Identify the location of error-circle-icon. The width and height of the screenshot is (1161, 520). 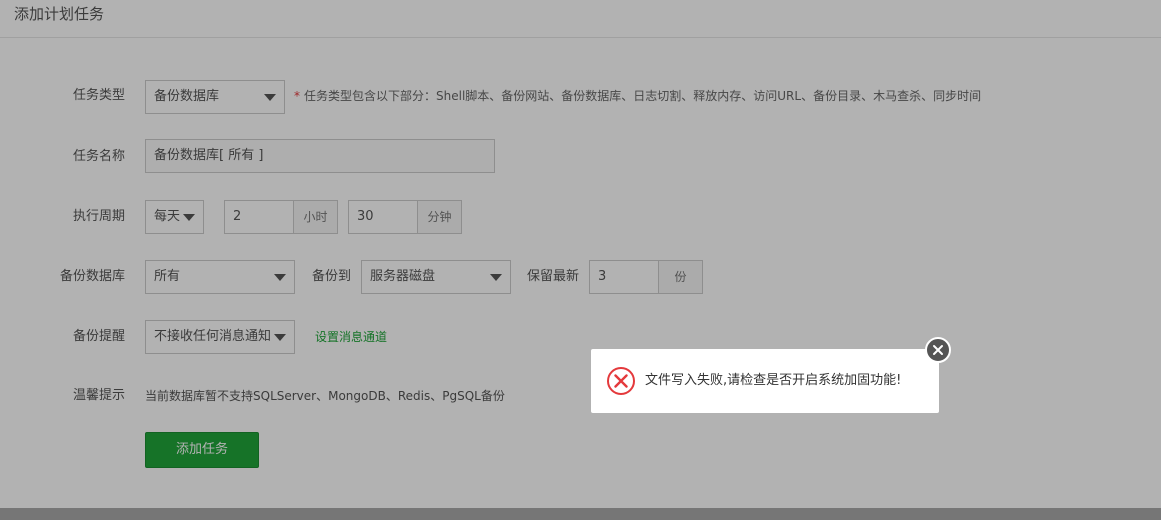
(621, 381).